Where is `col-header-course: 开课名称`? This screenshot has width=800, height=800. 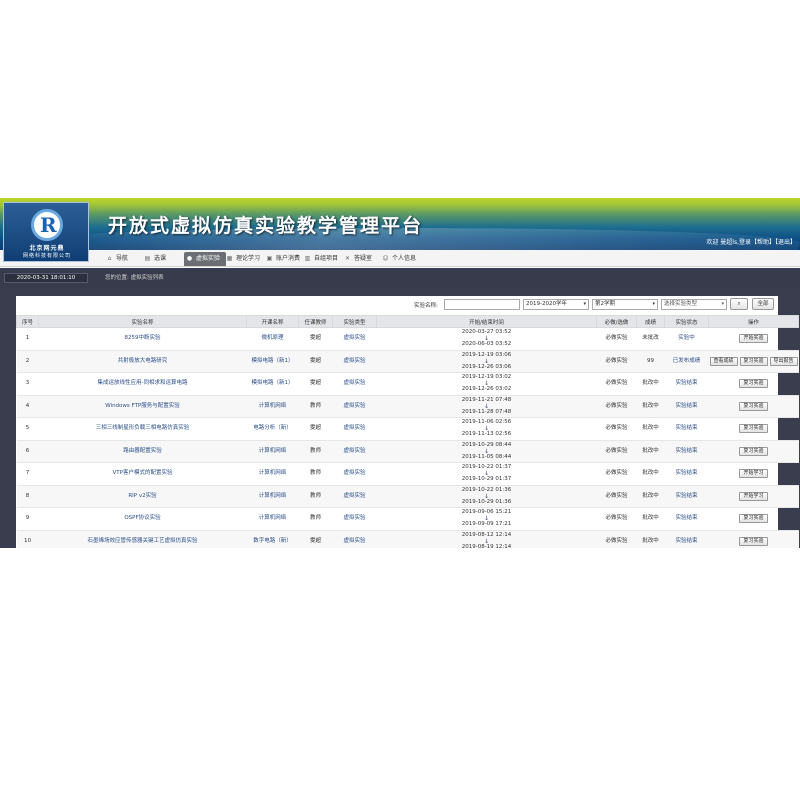
col-header-course: 开课名称 is located at coordinates (272, 321).